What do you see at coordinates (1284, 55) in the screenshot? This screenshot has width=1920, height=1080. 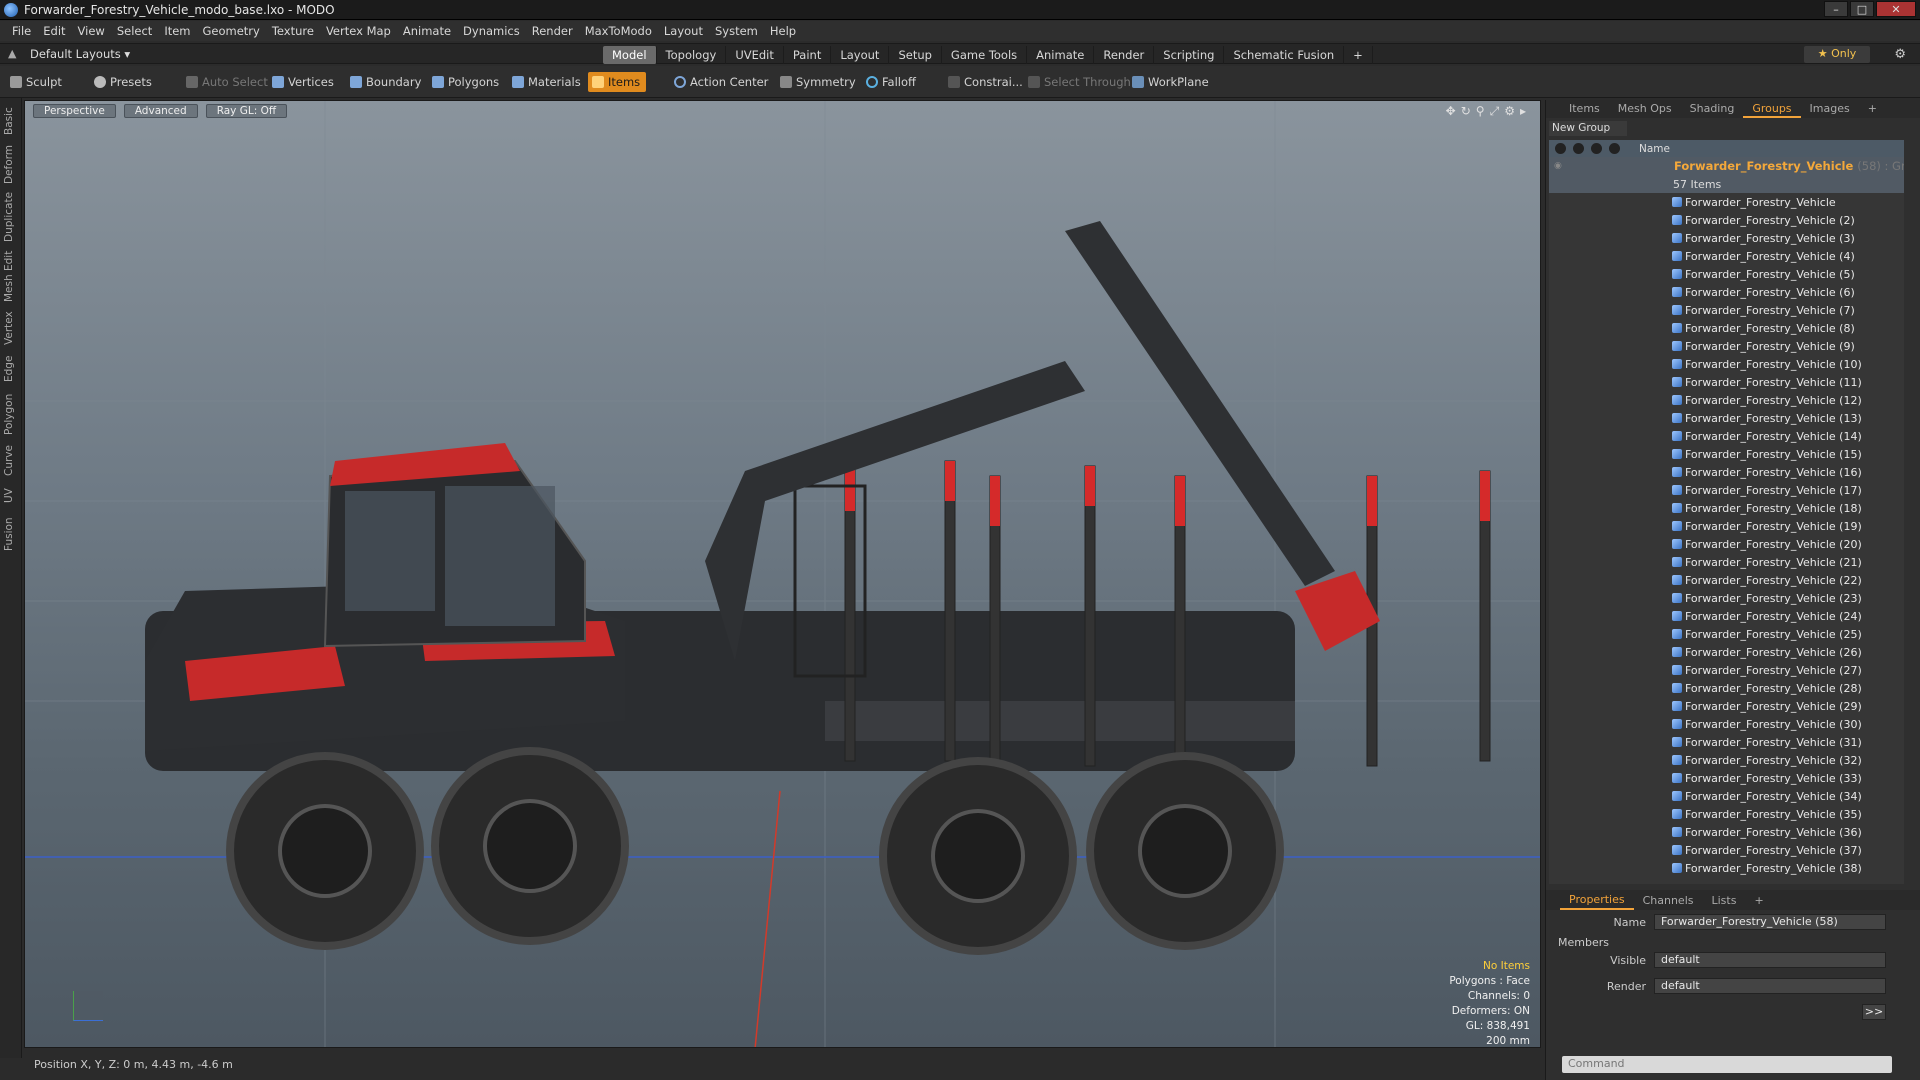 I see `tab-schematic-fusion: Schematic Fusion` at bounding box center [1284, 55].